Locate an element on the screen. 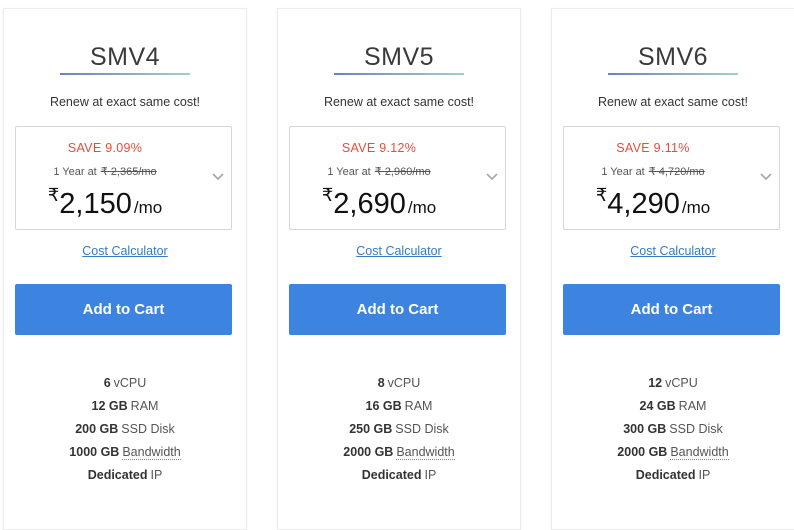 The image size is (794, 530). spec-disk: 300 GB SSD Disk is located at coordinates (673, 429).